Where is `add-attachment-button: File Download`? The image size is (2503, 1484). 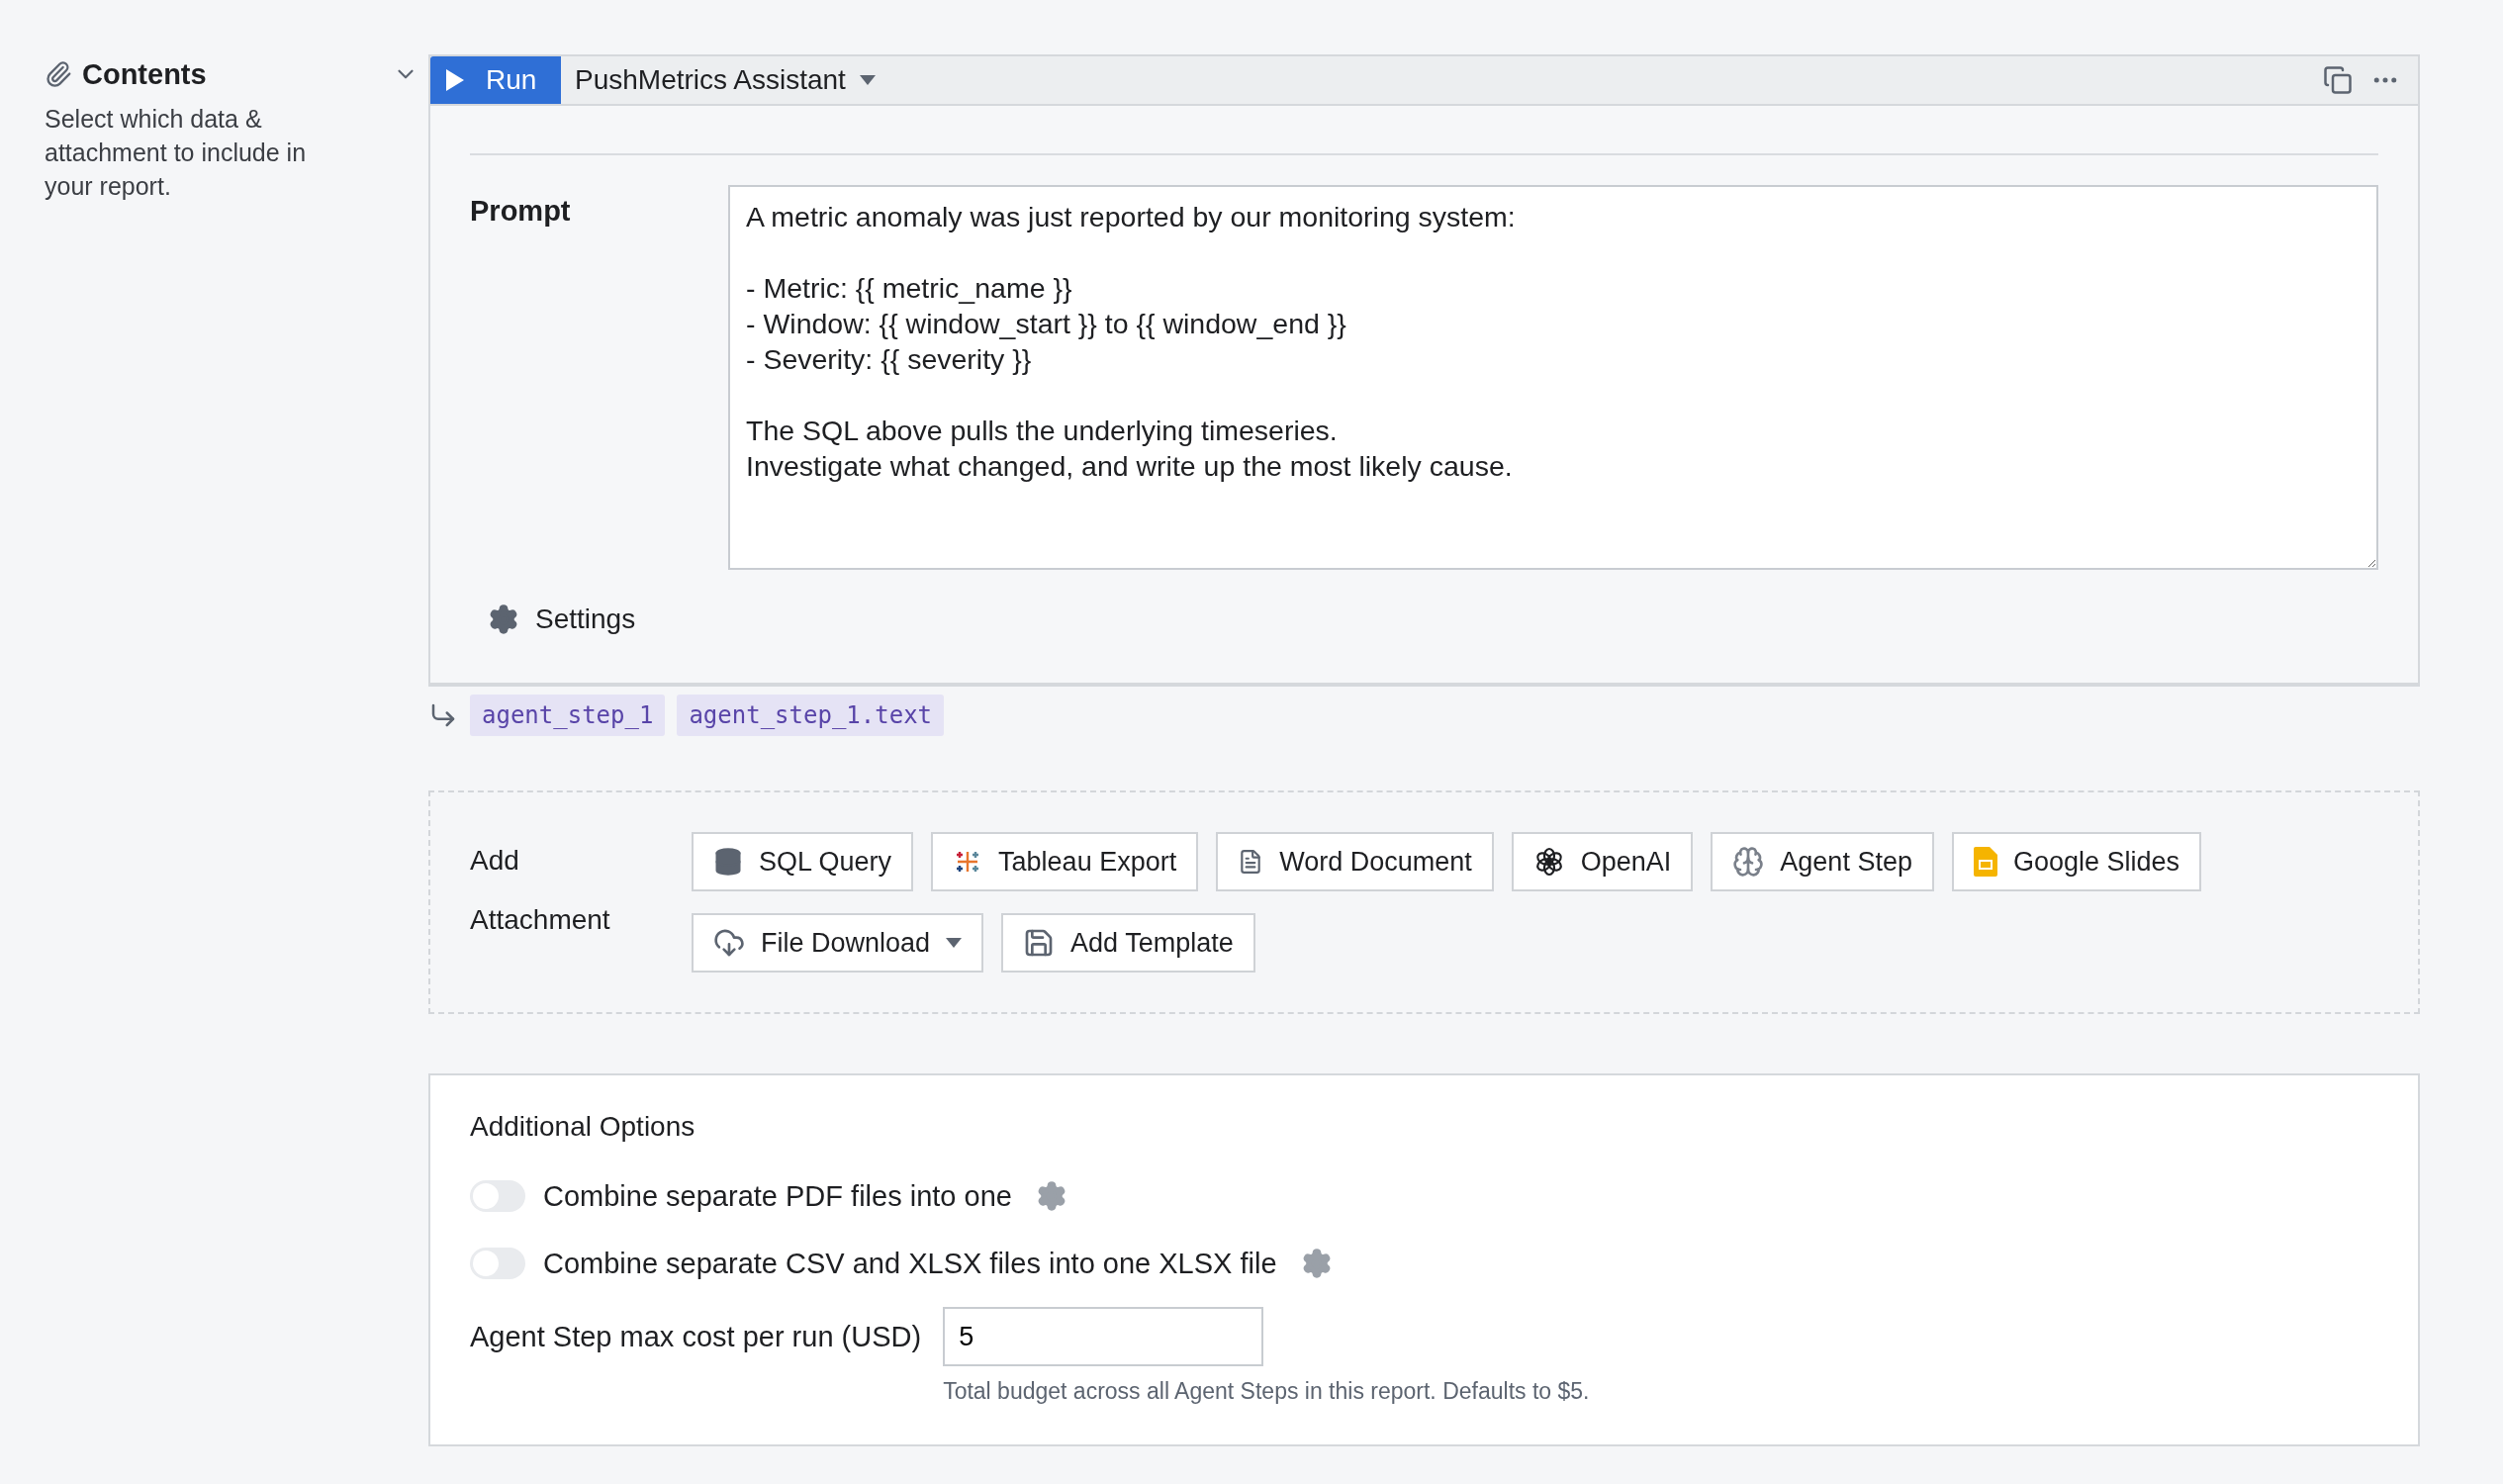
add-attachment-button: File Download is located at coordinates (838, 943).